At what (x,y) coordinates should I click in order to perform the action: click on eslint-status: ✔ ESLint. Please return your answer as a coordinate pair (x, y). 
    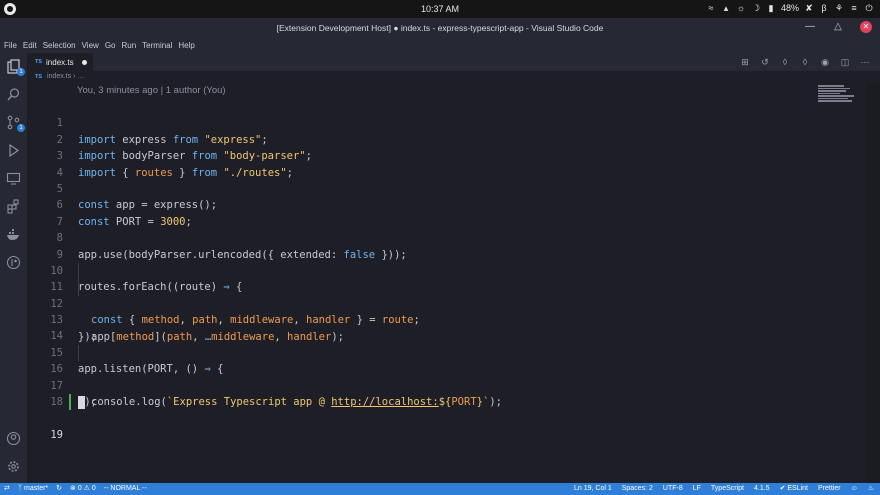
    Looking at the image, I should click on (794, 489).